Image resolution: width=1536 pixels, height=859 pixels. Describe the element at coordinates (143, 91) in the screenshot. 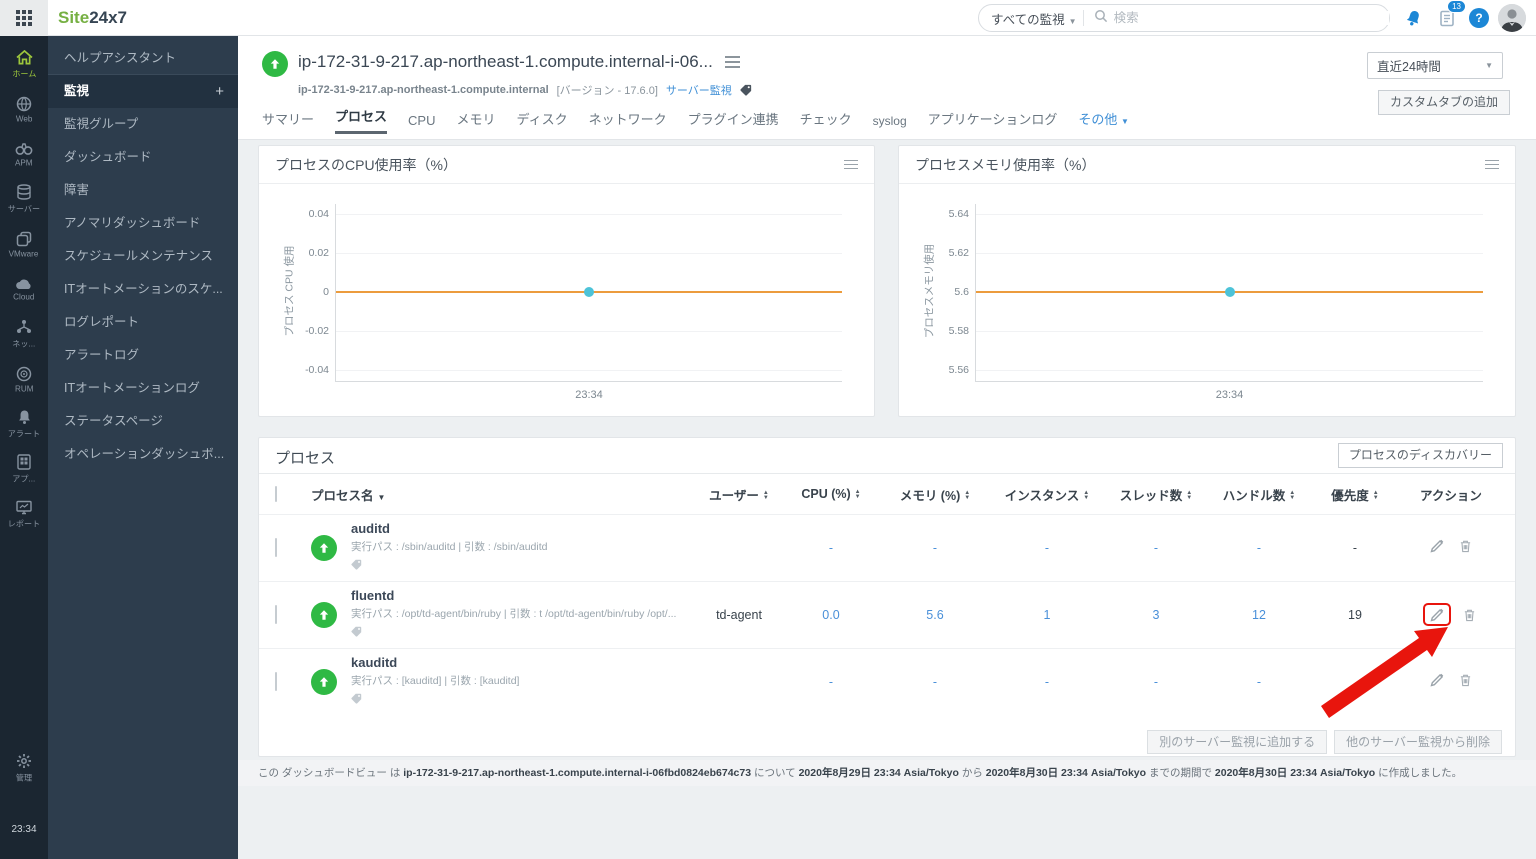

I see `menu-item-monitors: 監視 +` at that location.